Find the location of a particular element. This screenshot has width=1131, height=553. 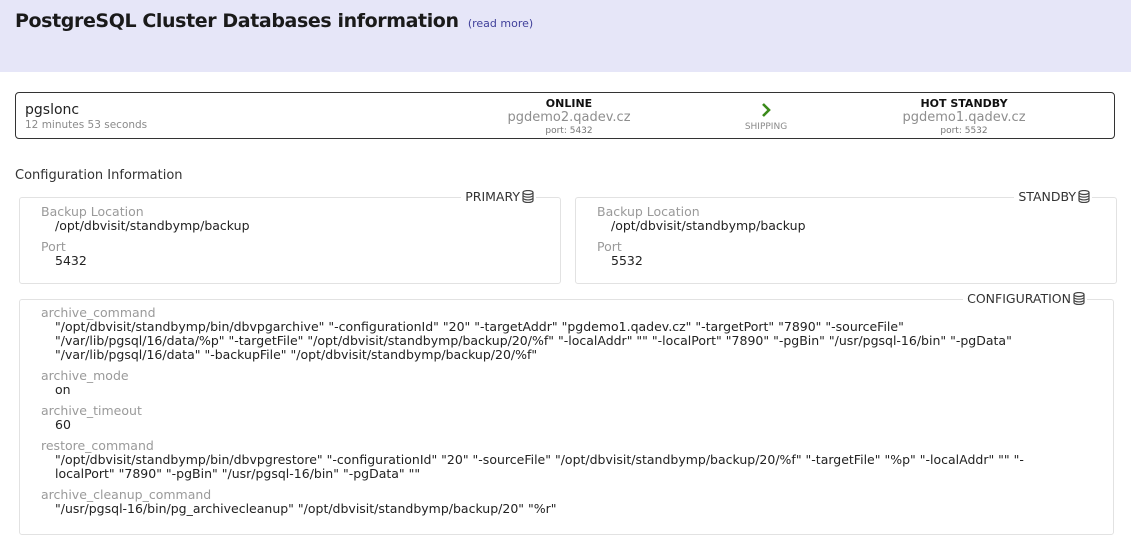

primary-legend-text: PRIMARY is located at coordinates (492, 196).